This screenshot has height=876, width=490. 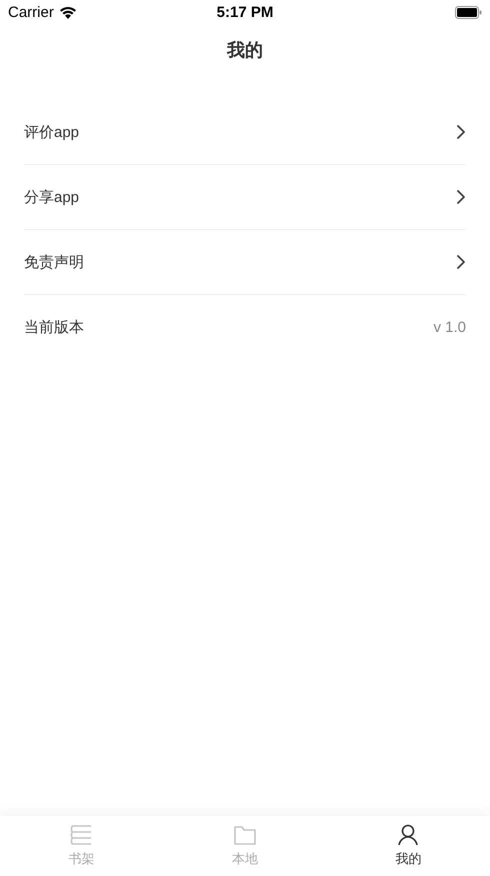 I want to click on person-icon, so click(x=408, y=835).